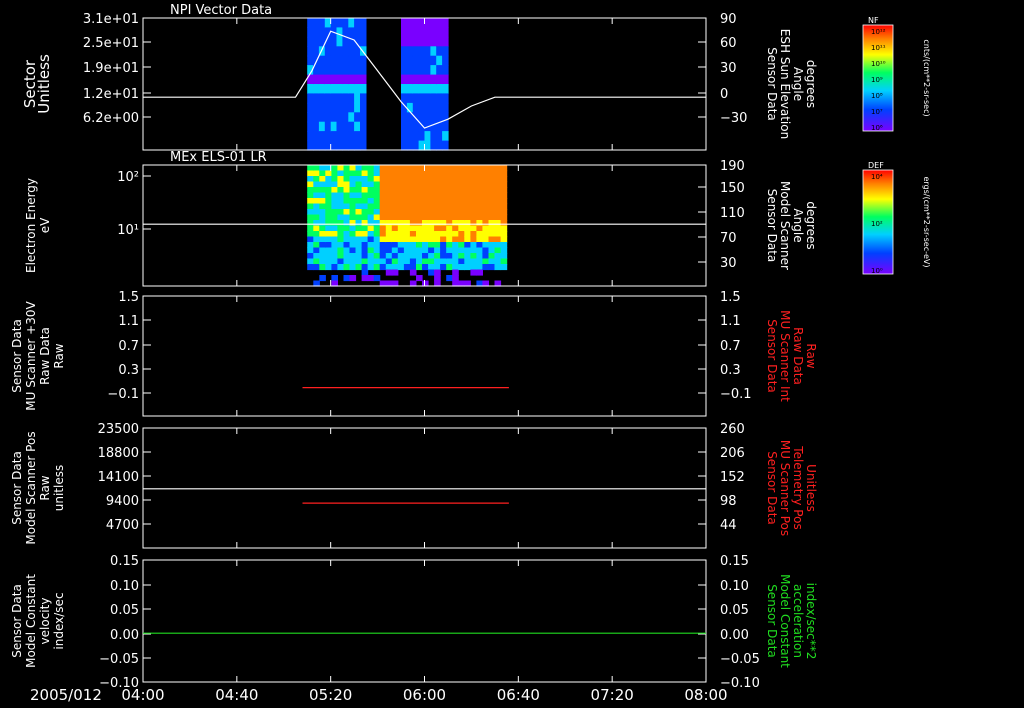  I want to click on colorbar-tick: 10¹², so click(878, 32).